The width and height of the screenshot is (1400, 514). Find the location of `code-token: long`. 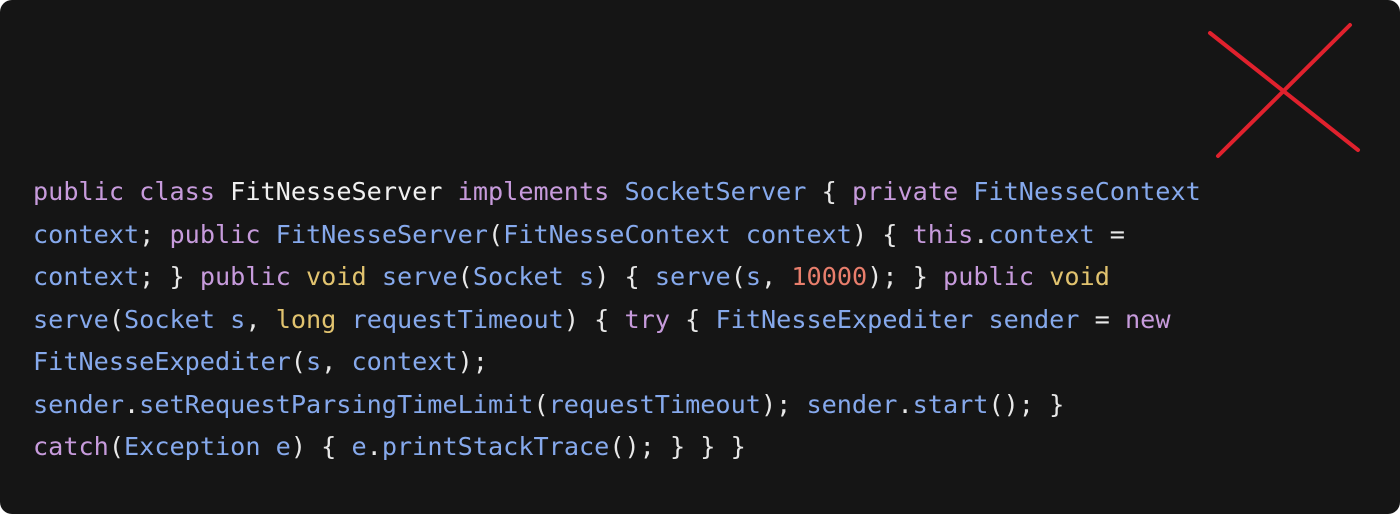

code-token: long is located at coordinates (306, 319).